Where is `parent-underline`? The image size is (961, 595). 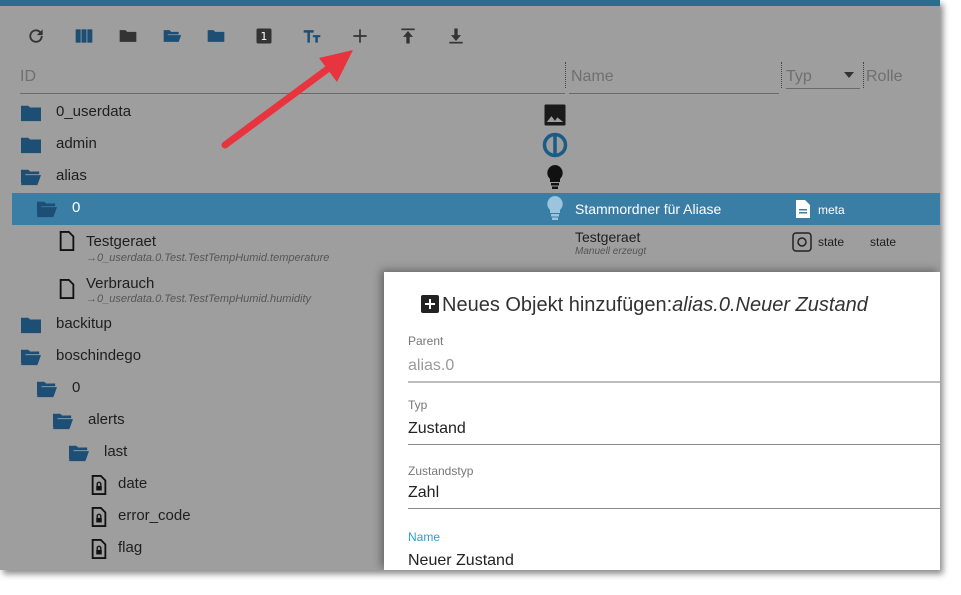
parent-underline is located at coordinates (674, 382).